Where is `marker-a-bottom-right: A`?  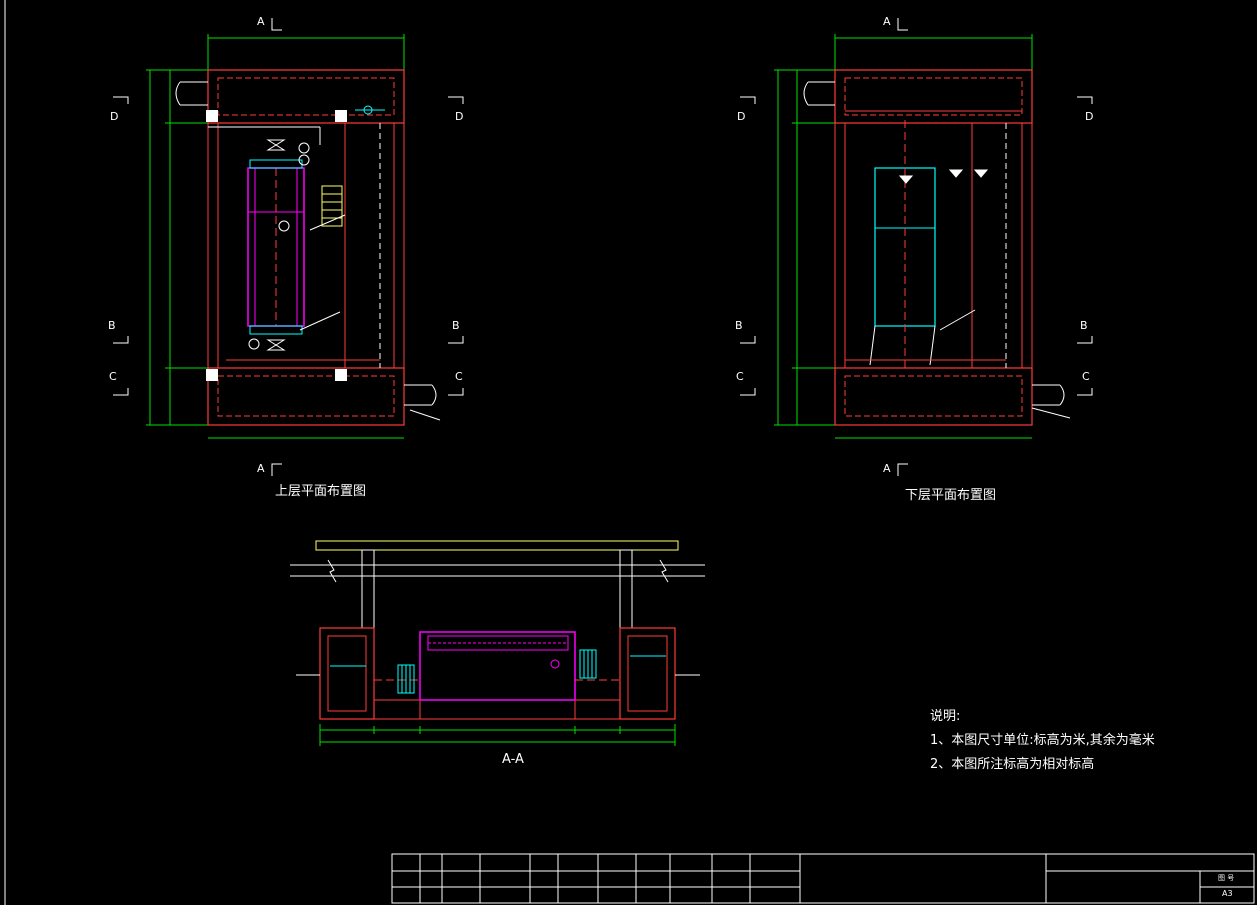 marker-a-bottom-right: A is located at coordinates (887, 468).